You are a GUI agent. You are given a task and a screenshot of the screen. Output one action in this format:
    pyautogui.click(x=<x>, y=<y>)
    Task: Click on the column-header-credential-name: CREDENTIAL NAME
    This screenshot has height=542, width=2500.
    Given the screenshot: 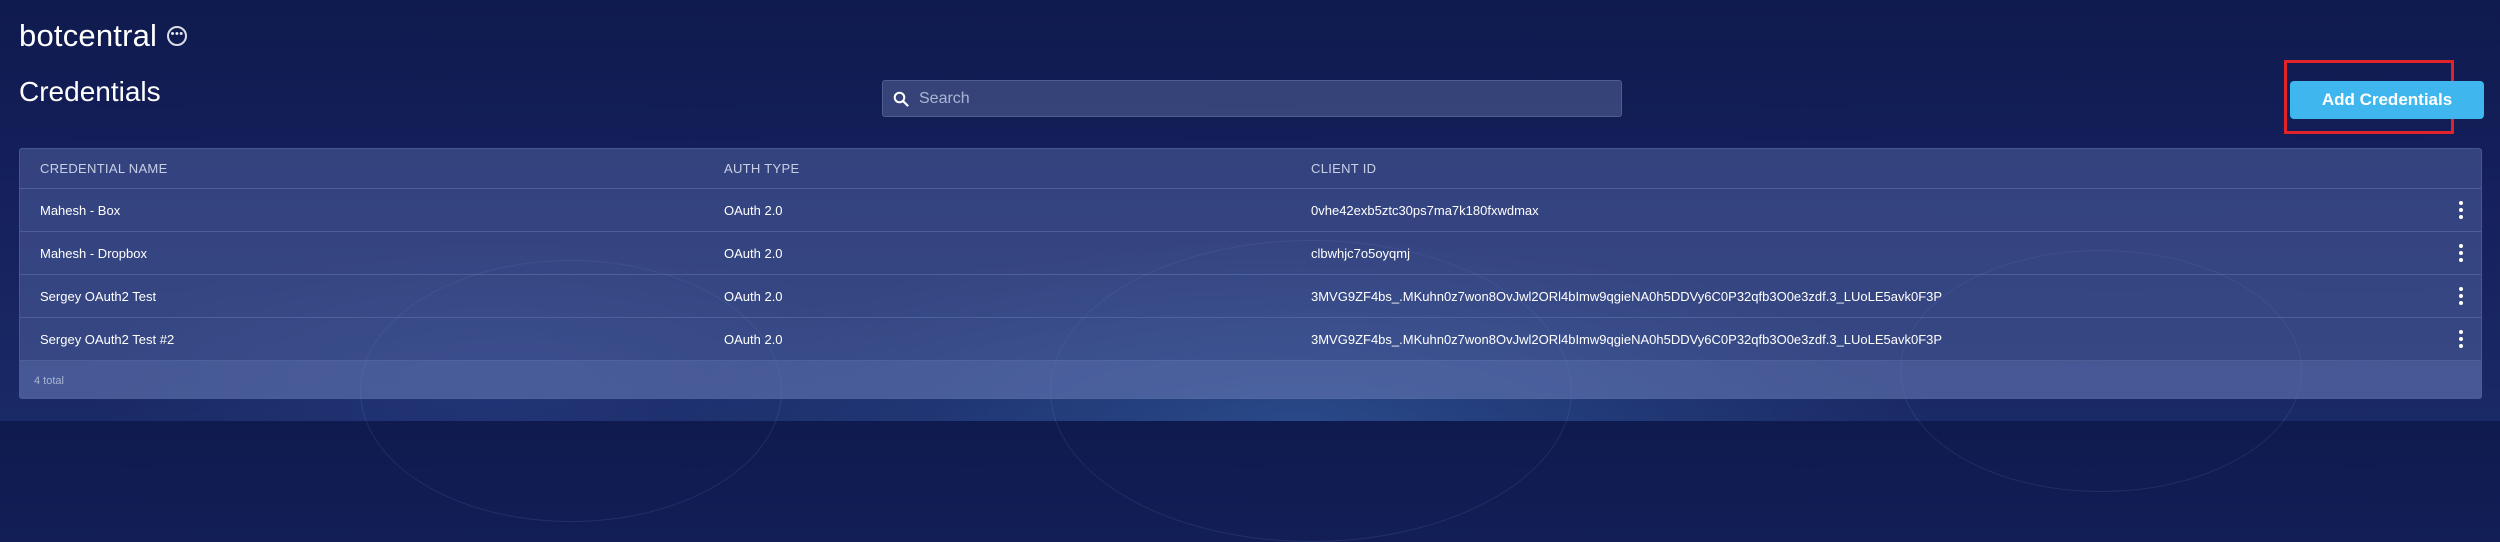 What is the action you would take?
    pyautogui.click(x=372, y=168)
    